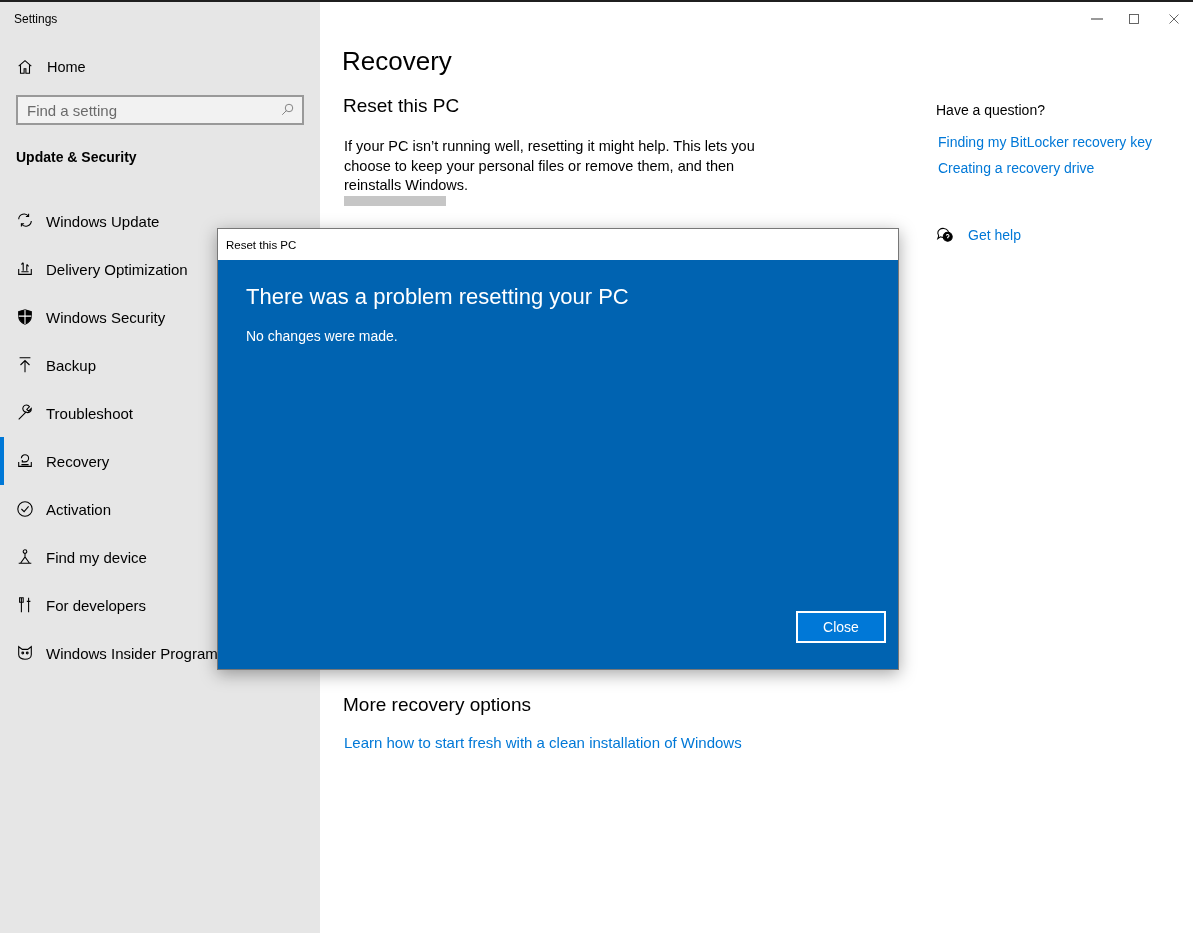 The image size is (1193, 933). I want to click on minimize-icon, so click(1097, 19).